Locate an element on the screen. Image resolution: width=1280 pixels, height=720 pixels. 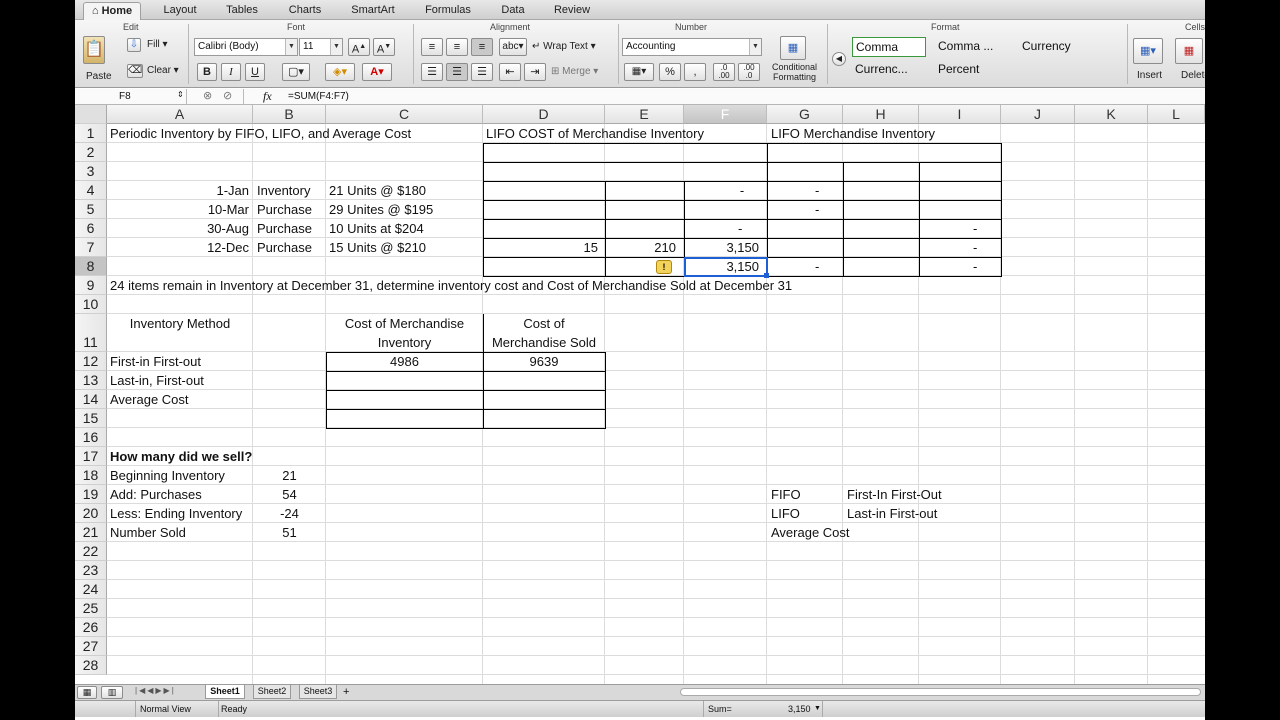
column-header-j: J is located at coordinates (1038, 114).